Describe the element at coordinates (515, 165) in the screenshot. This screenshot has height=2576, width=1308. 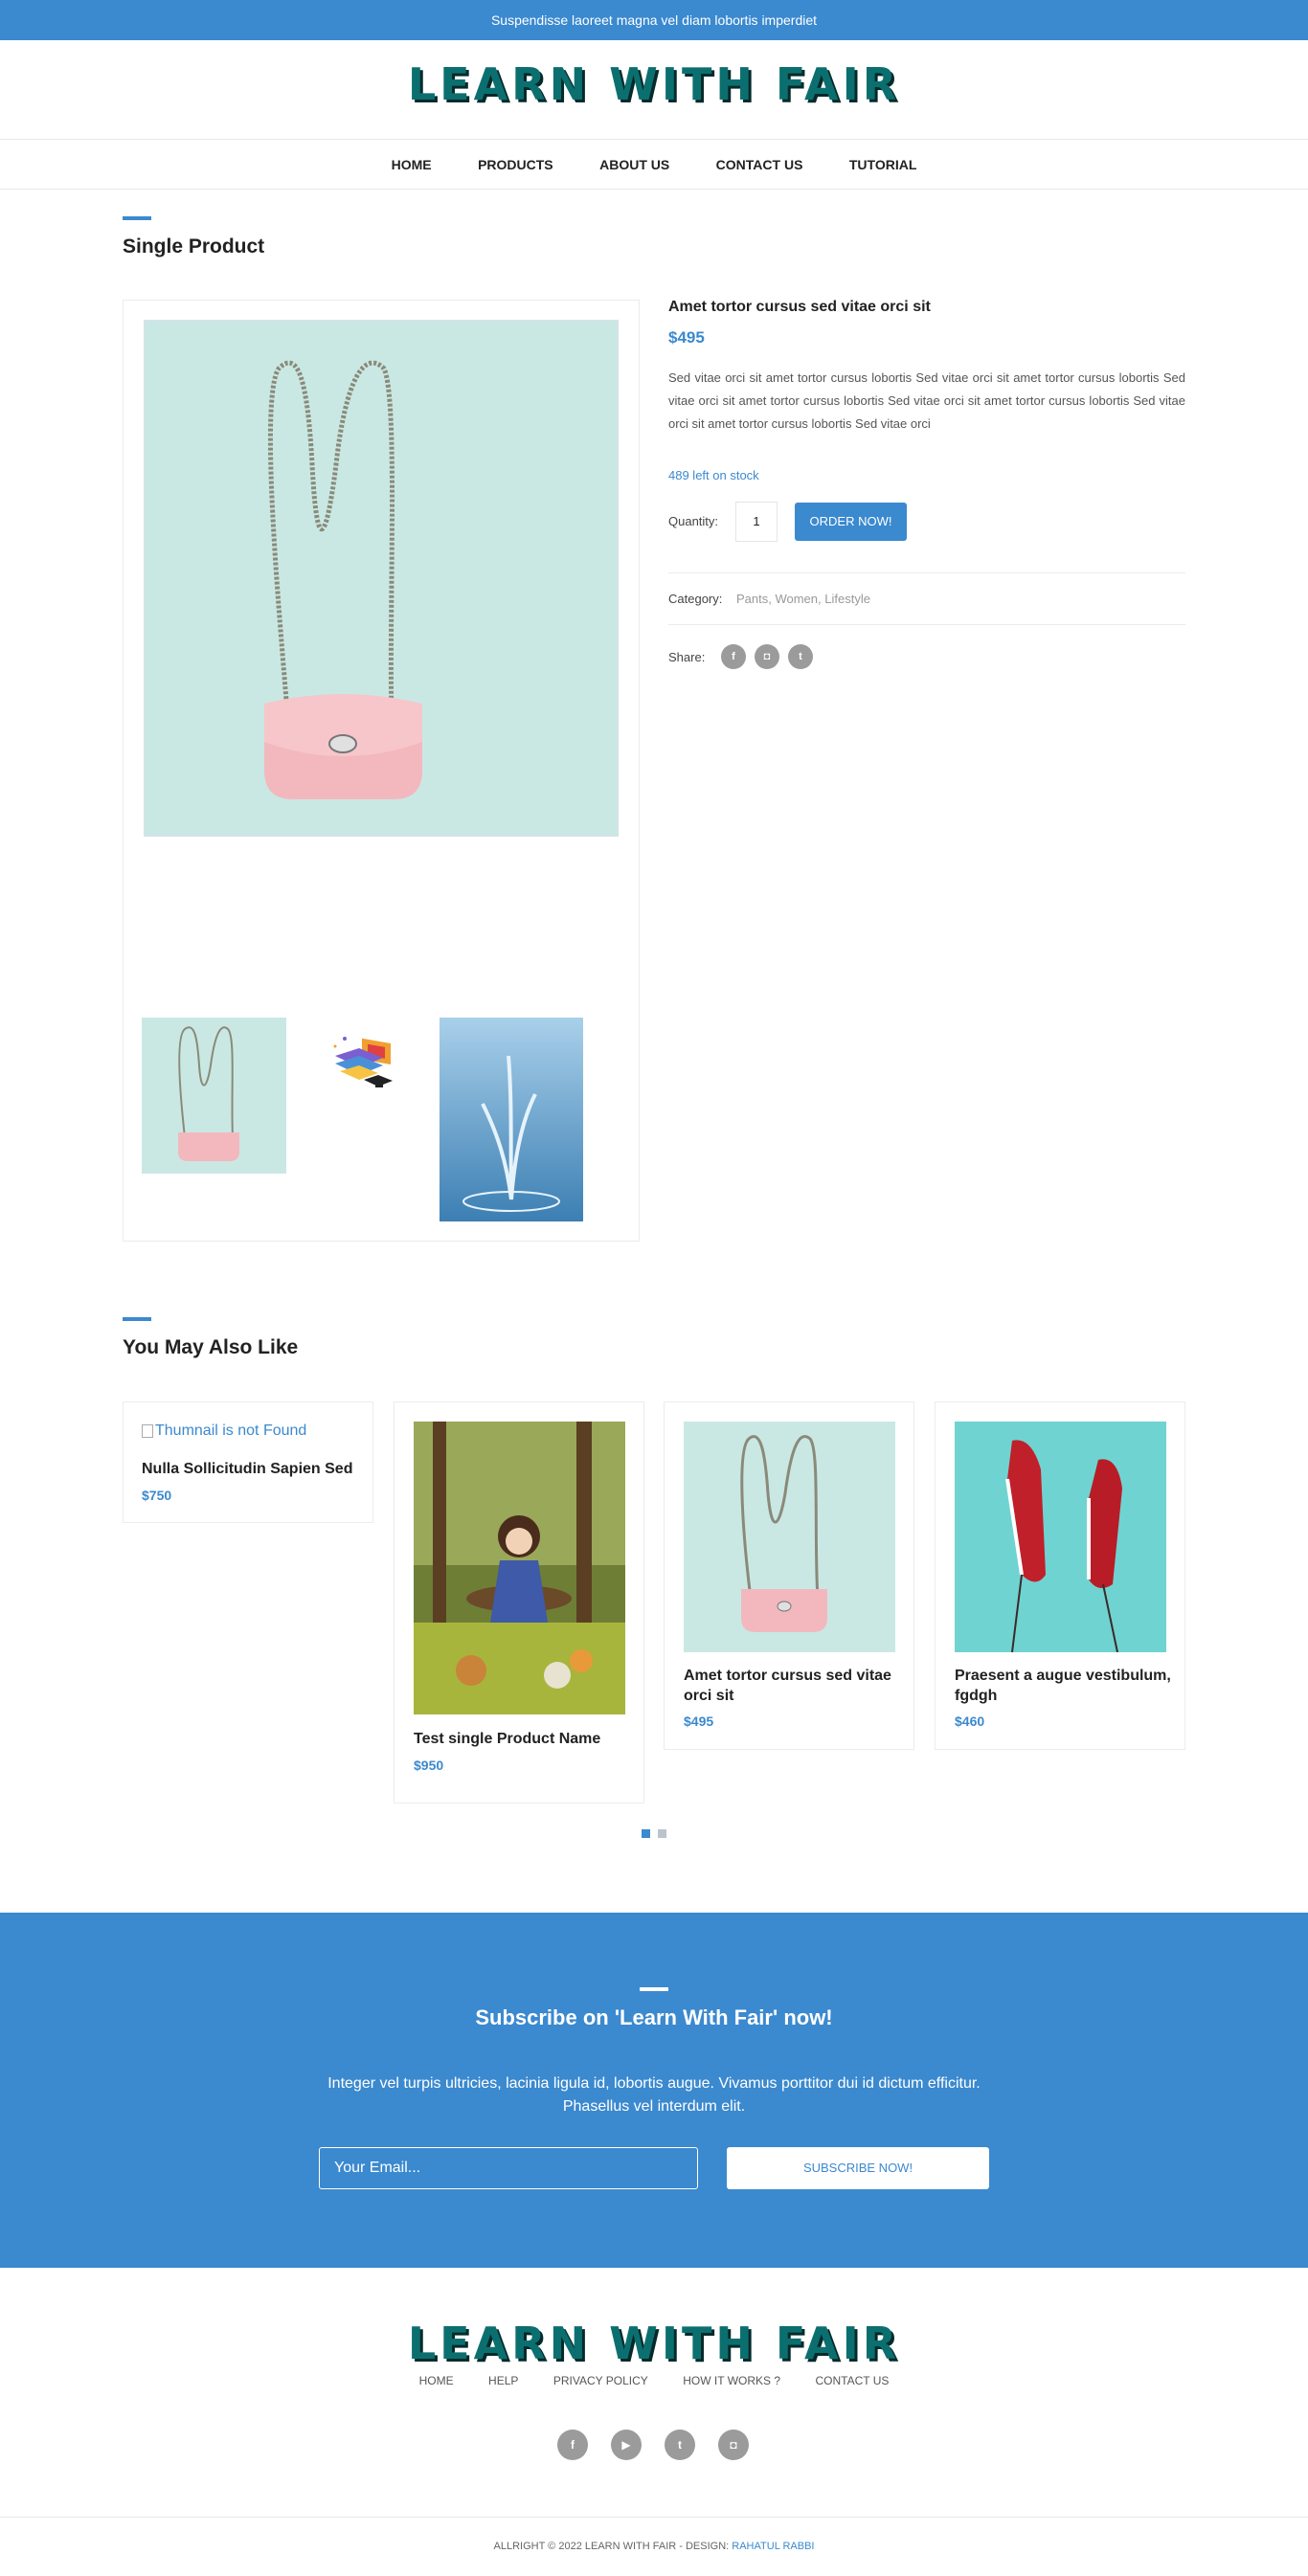
I see `nav-products: PRODUCTS` at that location.